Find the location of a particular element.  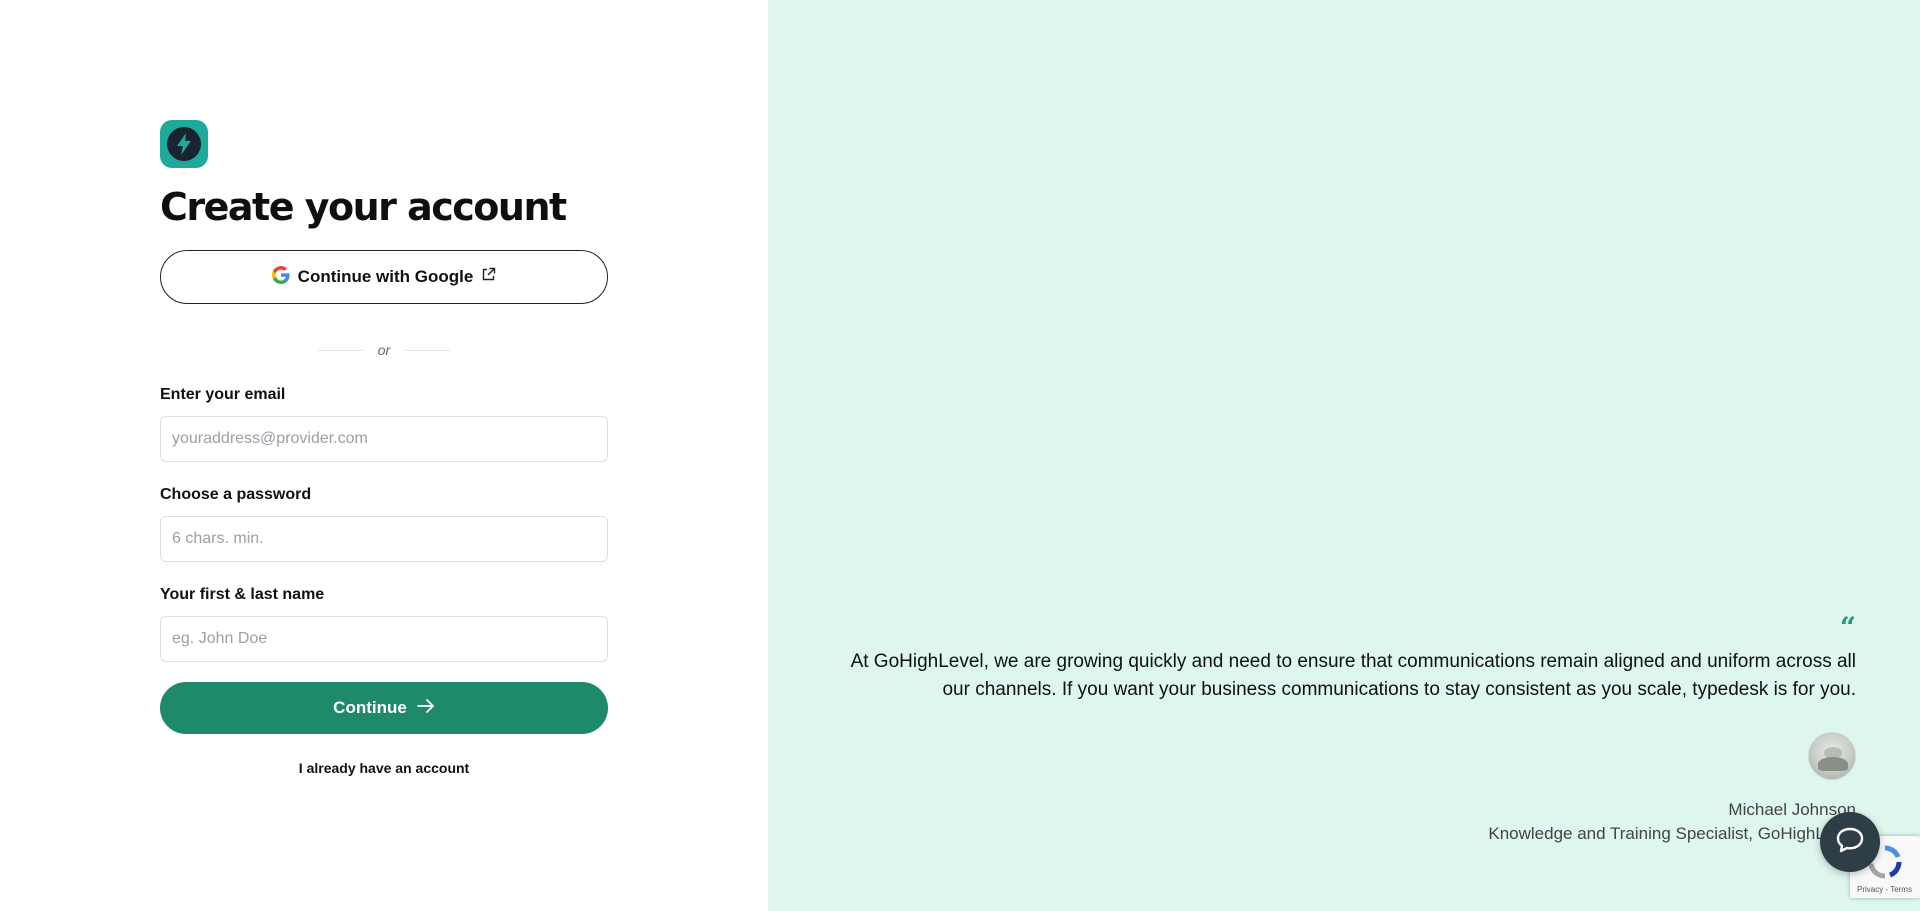

external-link-icon is located at coordinates (488, 277).